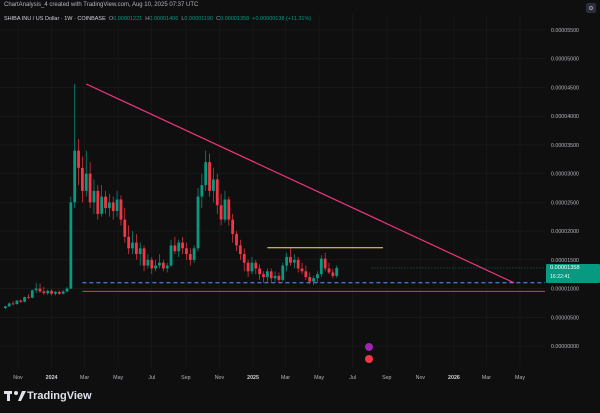 This screenshot has height=413, width=600. I want to click on symbol-label: SHIBA INU / US Dollar · 1W · COINBASE, so click(55, 19).